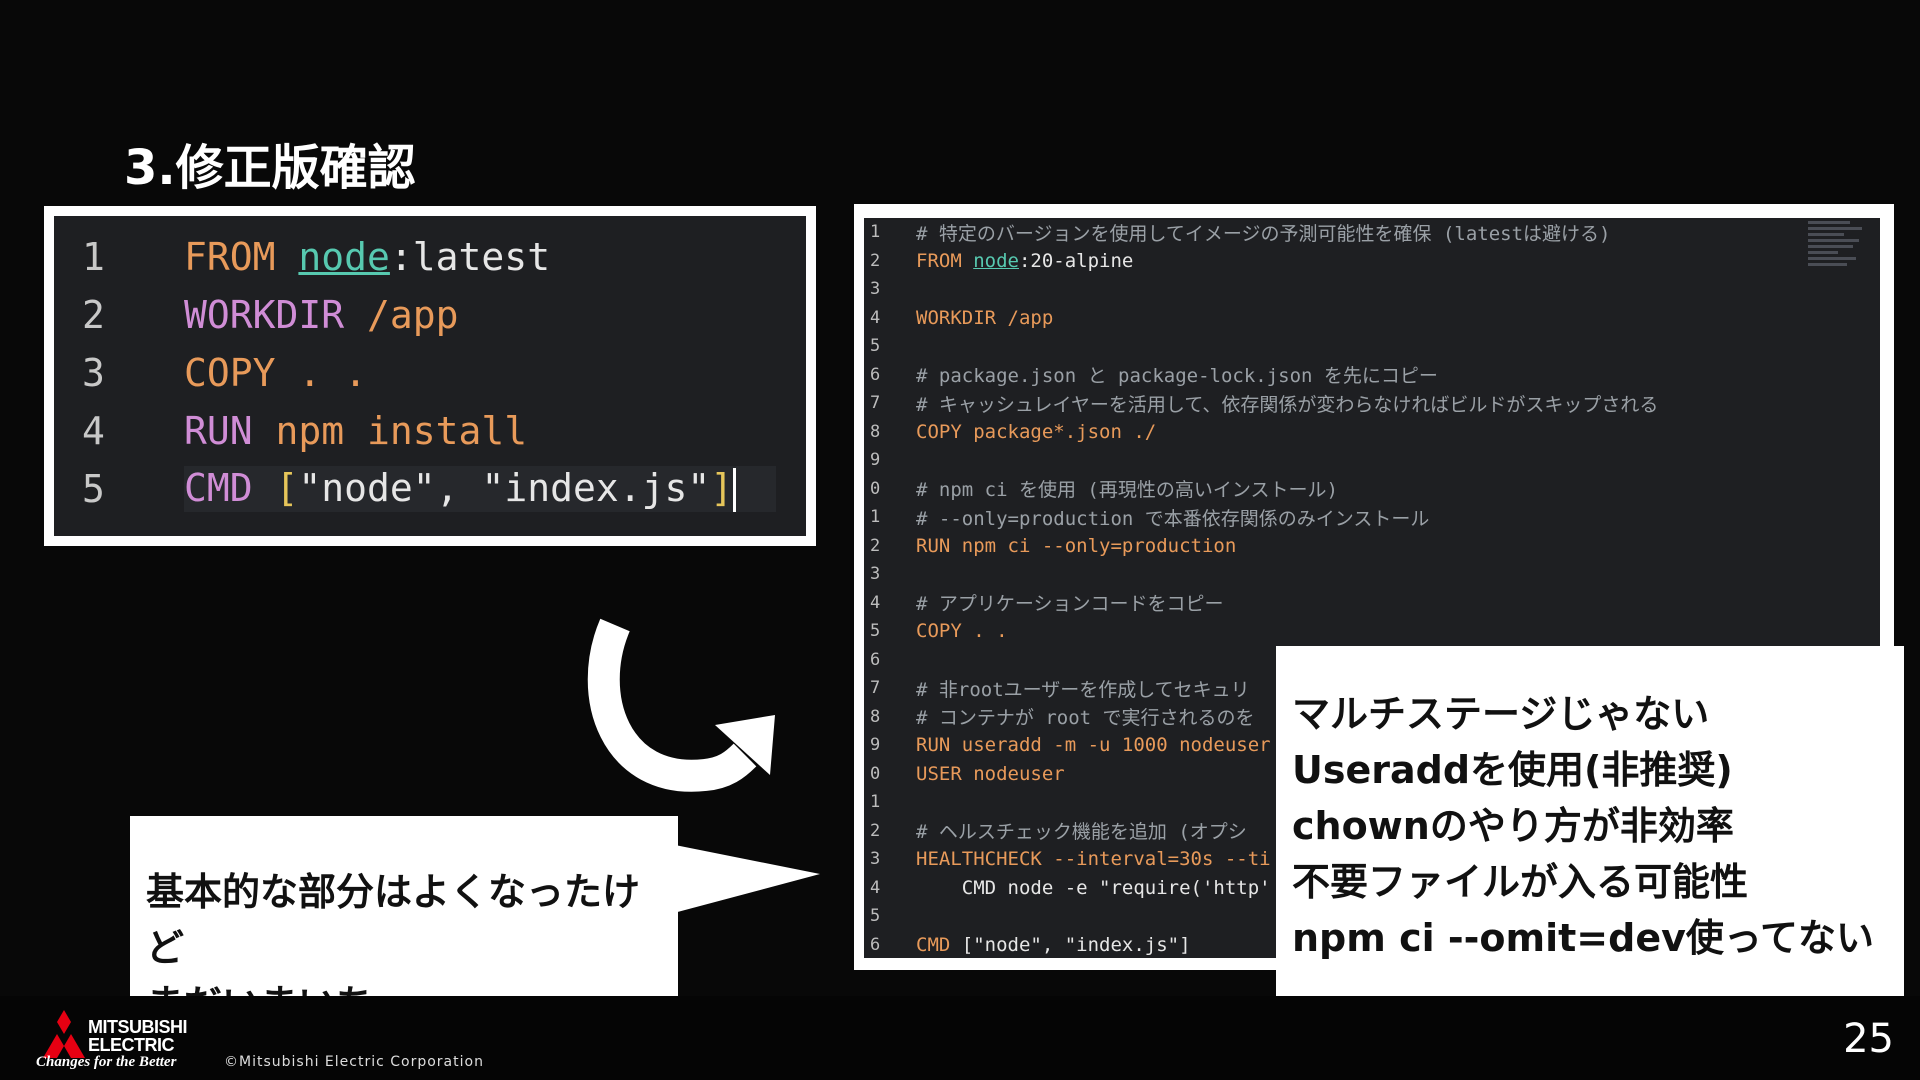 This screenshot has height=1080, width=1920. What do you see at coordinates (1513, 826) in the screenshot?
I see `issue-item: chownのやり方が非効率` at bounding box center [1513, 826].